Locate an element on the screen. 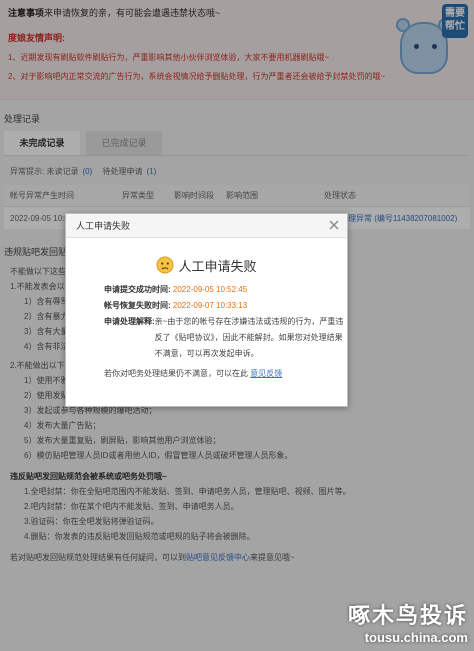  close-icon is located at coordinates (334, 225).